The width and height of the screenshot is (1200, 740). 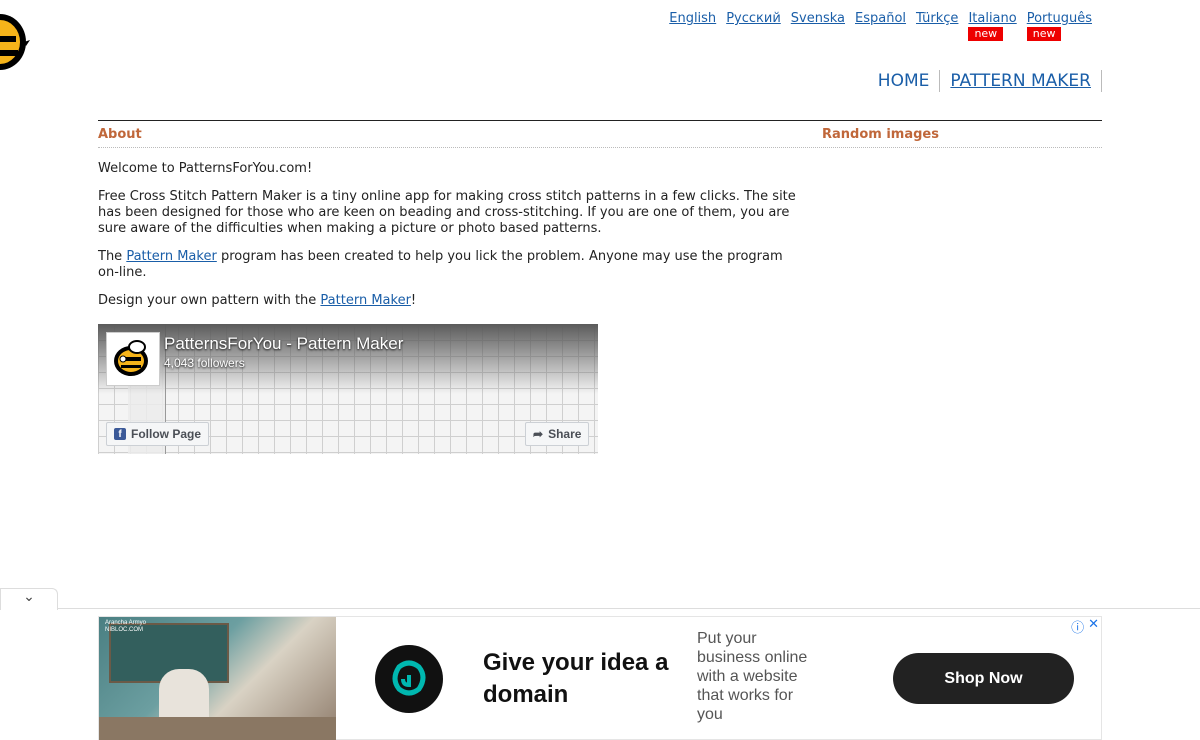 What do you see at coordinates (413, 300) in the screenshot?
I see `p3-text-after: !` at bounding box center [413, 300].